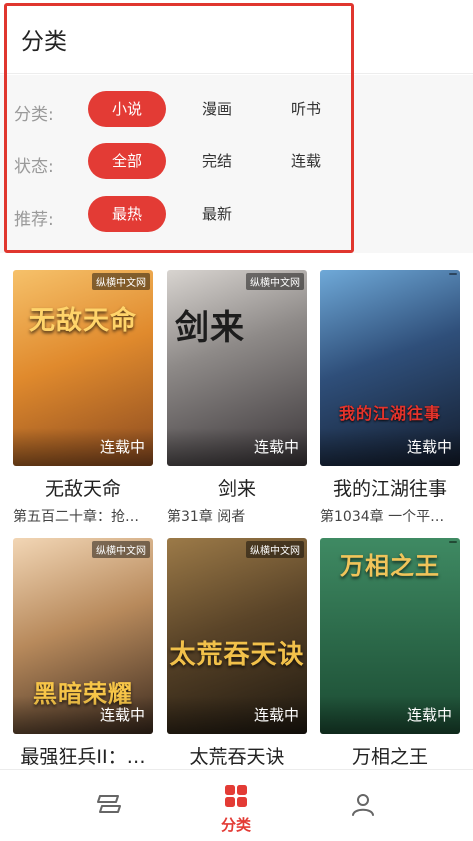 The image size is (473, 841). Describe the element at coordinates (389, 489) in the screenshot. I see `book-title: 我的江湖往事` at that location.